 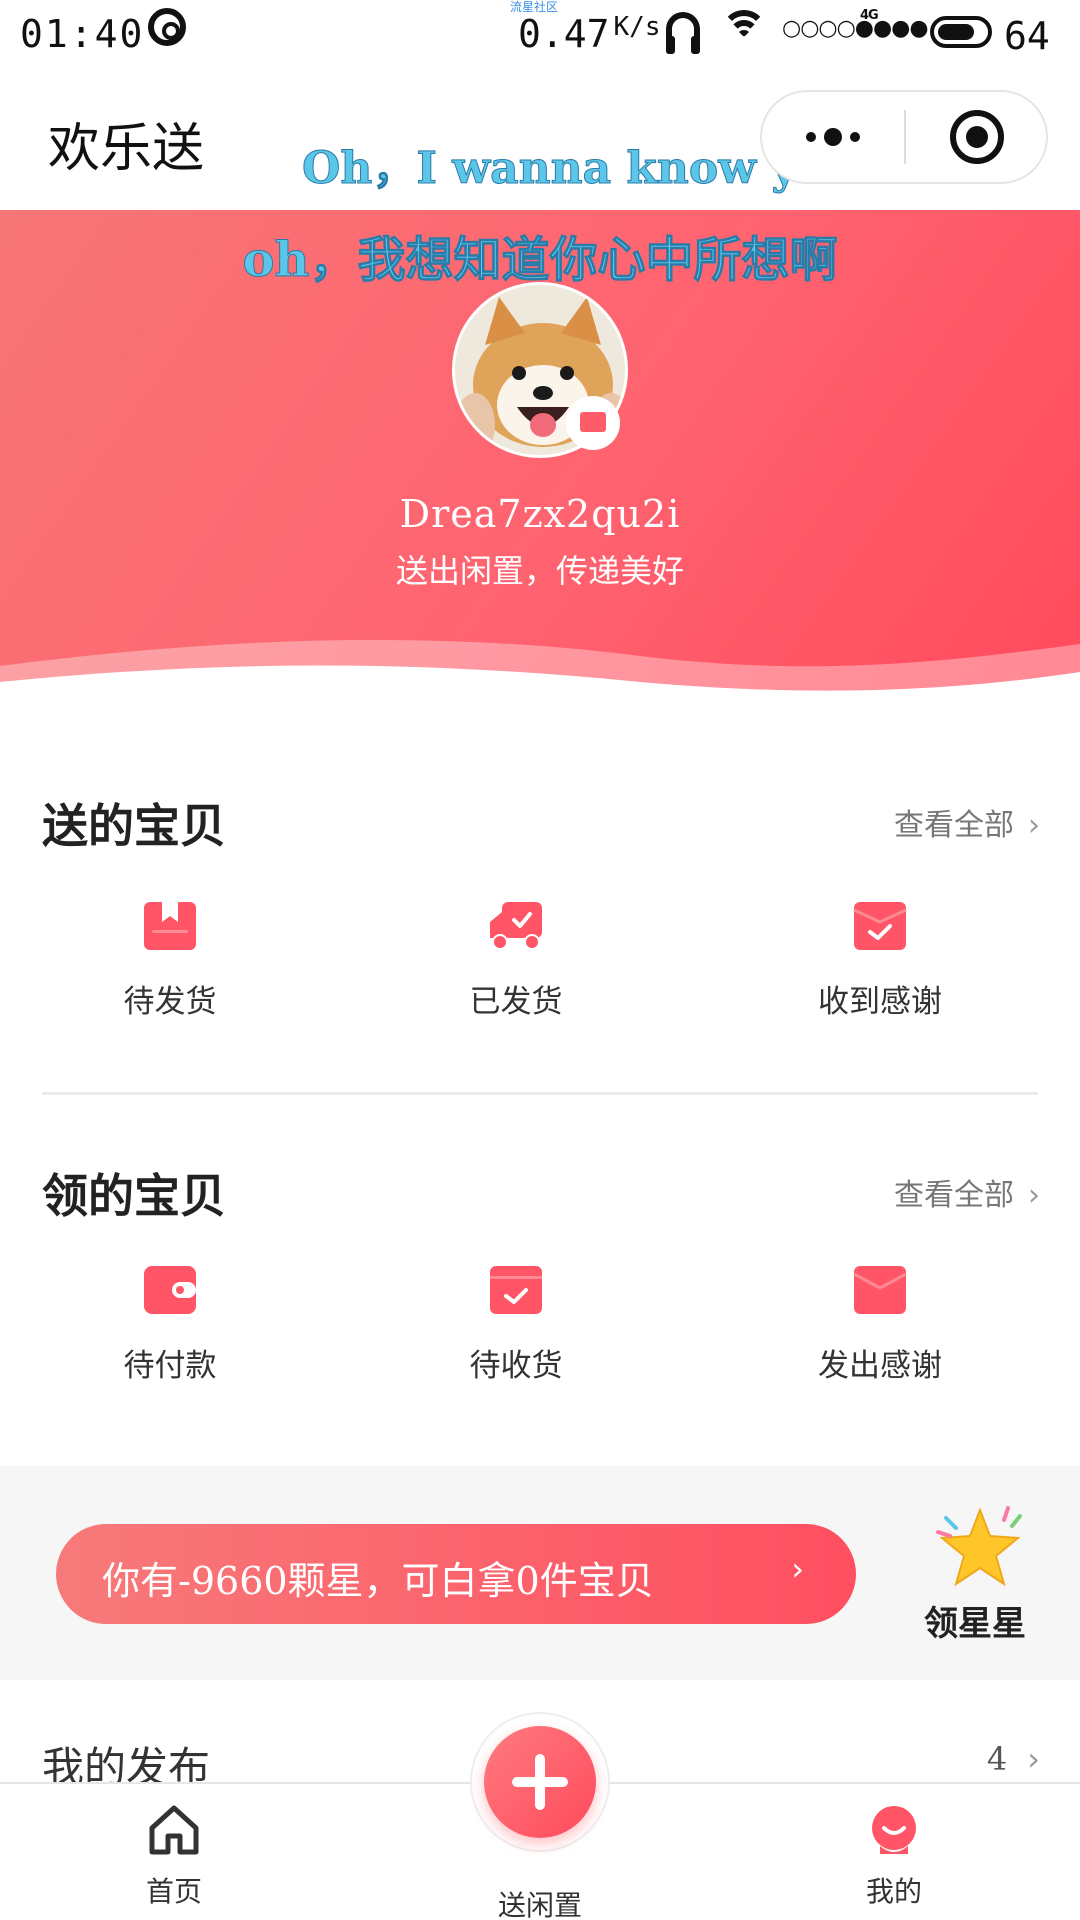 I want to click on lyric-line-2: oh，我想知道你心中所想啊, so click(x=540, y=260).